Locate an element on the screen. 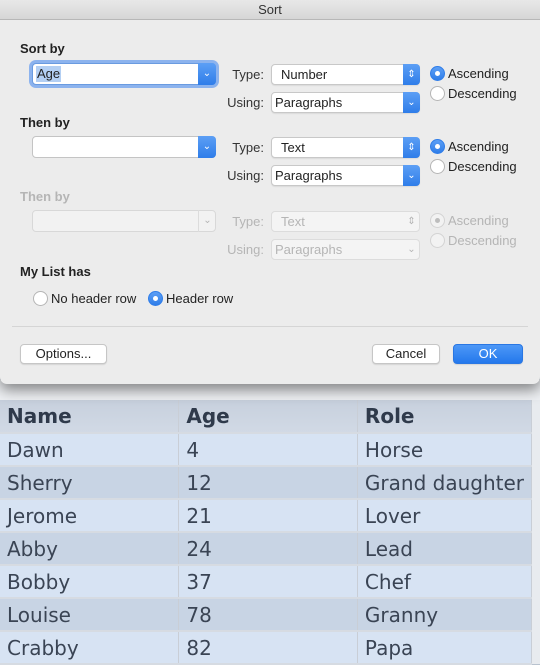 The image size is (540, 665). then-by-1-using-label: Using: is located at coordinates (245, 175).